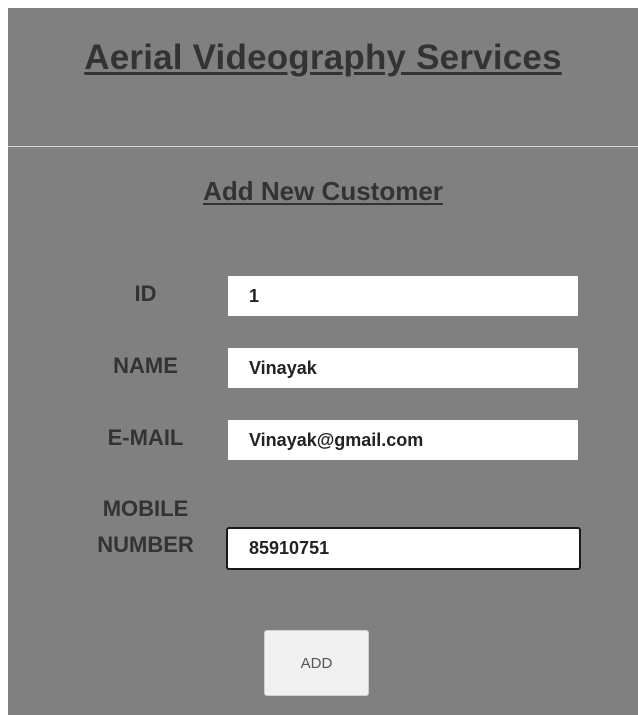 Image resolution: width=638 pixels, height=715 pixels. I want to click on mobile-number-input, so click(403, 548).